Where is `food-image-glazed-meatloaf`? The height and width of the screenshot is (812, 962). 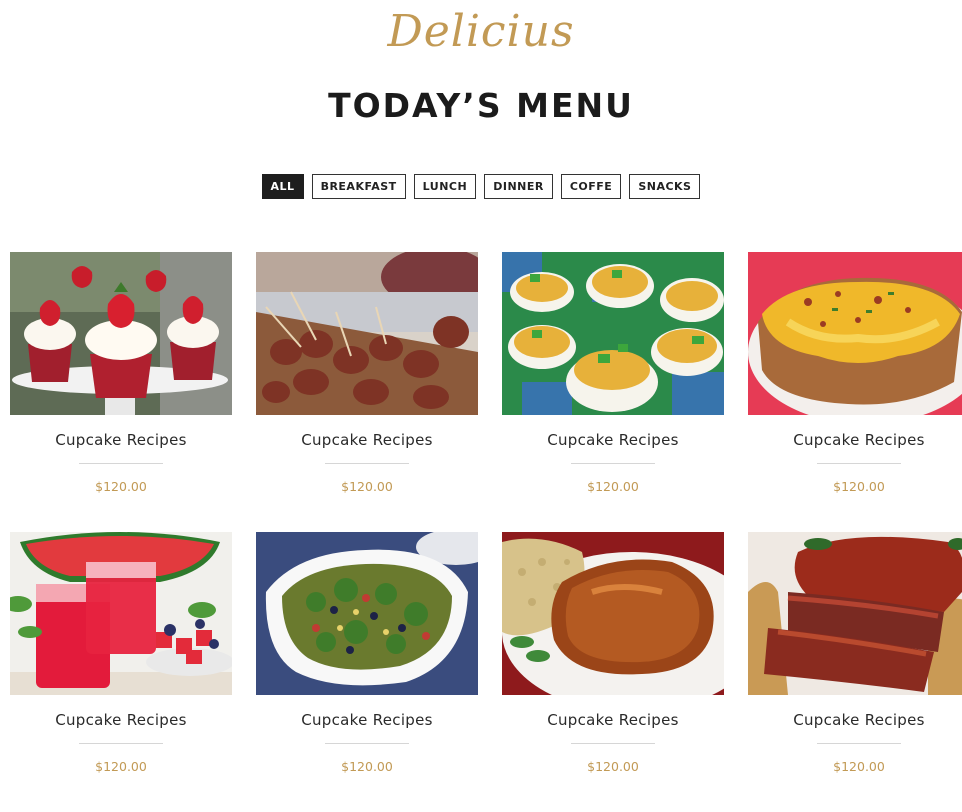
food-image-glazed-meatloaf is located at coordinates (855, 613).